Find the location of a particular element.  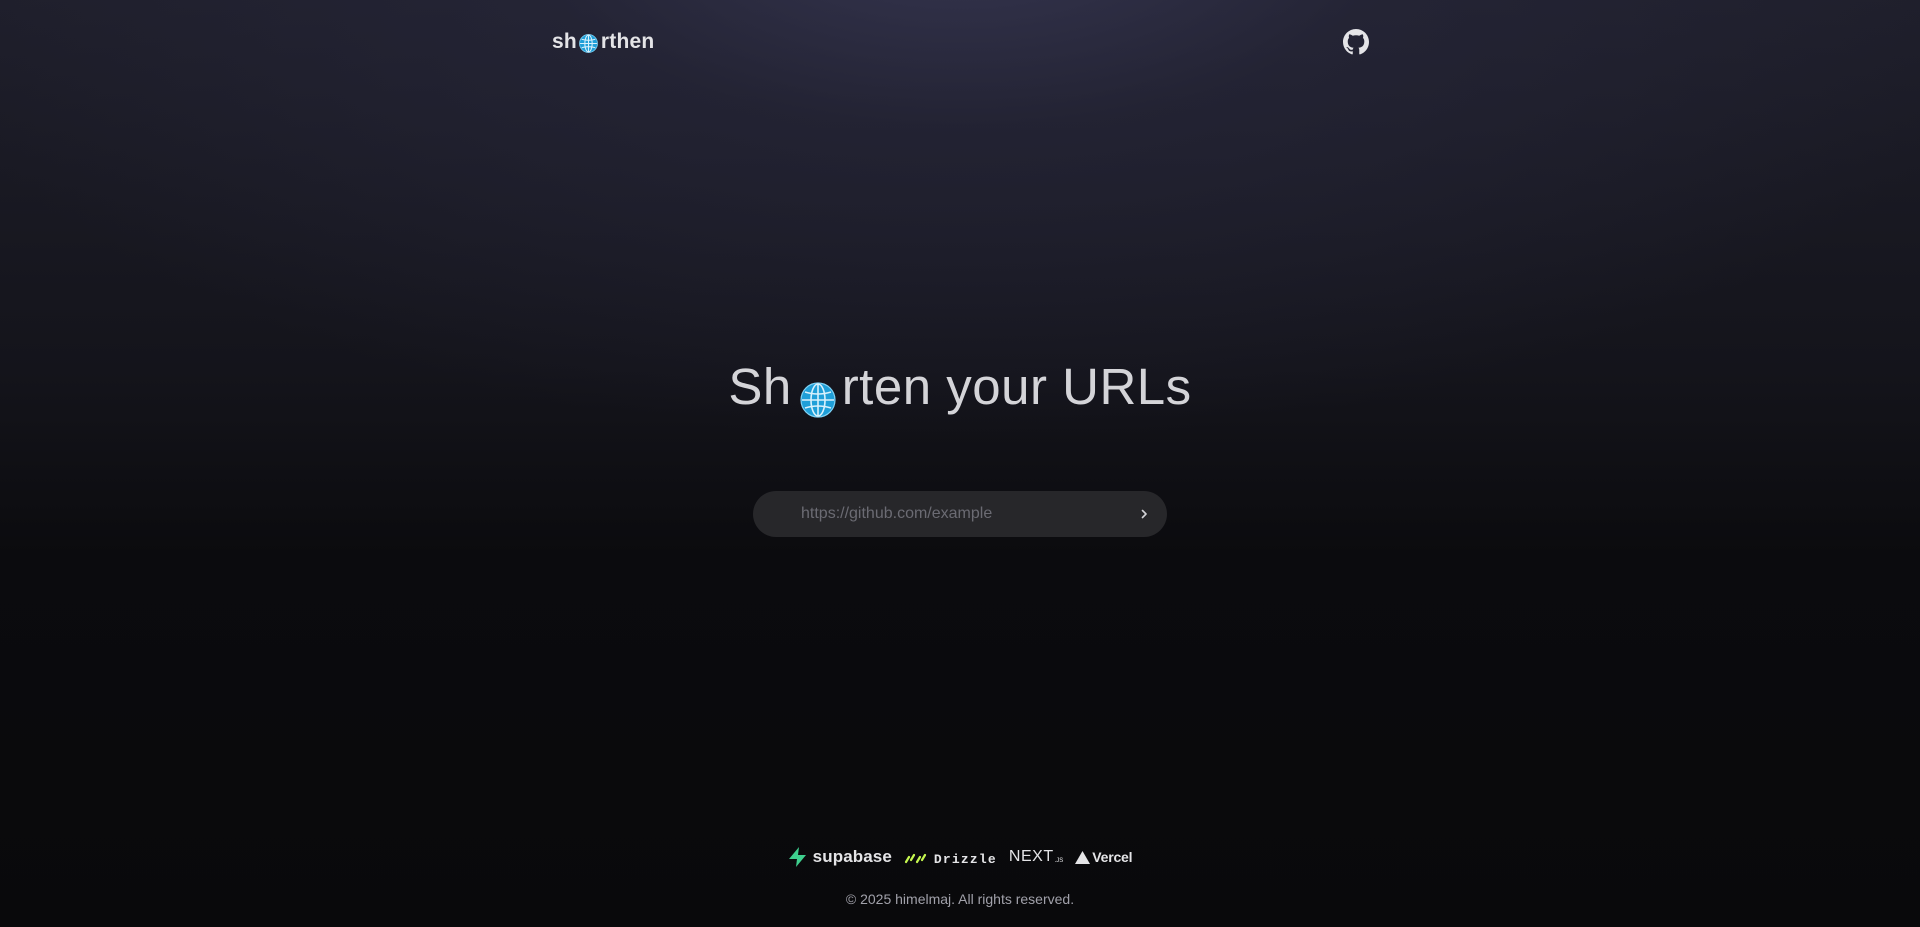

nextjs-logo: NEXT .JS is located at coordinates (1036, 857).